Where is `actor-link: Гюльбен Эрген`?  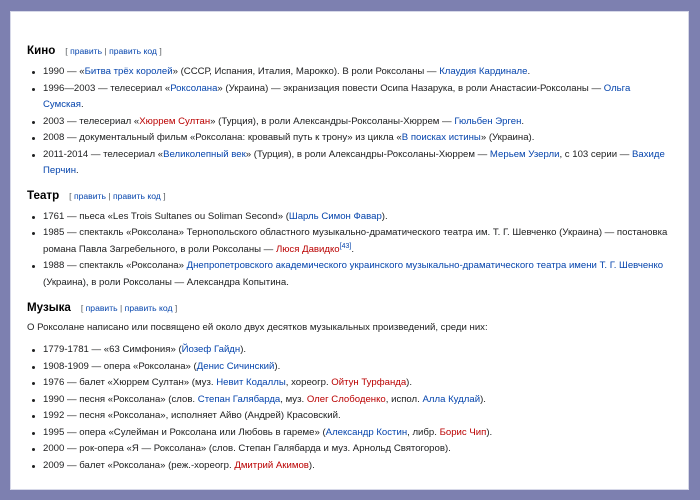
actor-link: Гюльбен Эрген is located at coordinates (487, 121).